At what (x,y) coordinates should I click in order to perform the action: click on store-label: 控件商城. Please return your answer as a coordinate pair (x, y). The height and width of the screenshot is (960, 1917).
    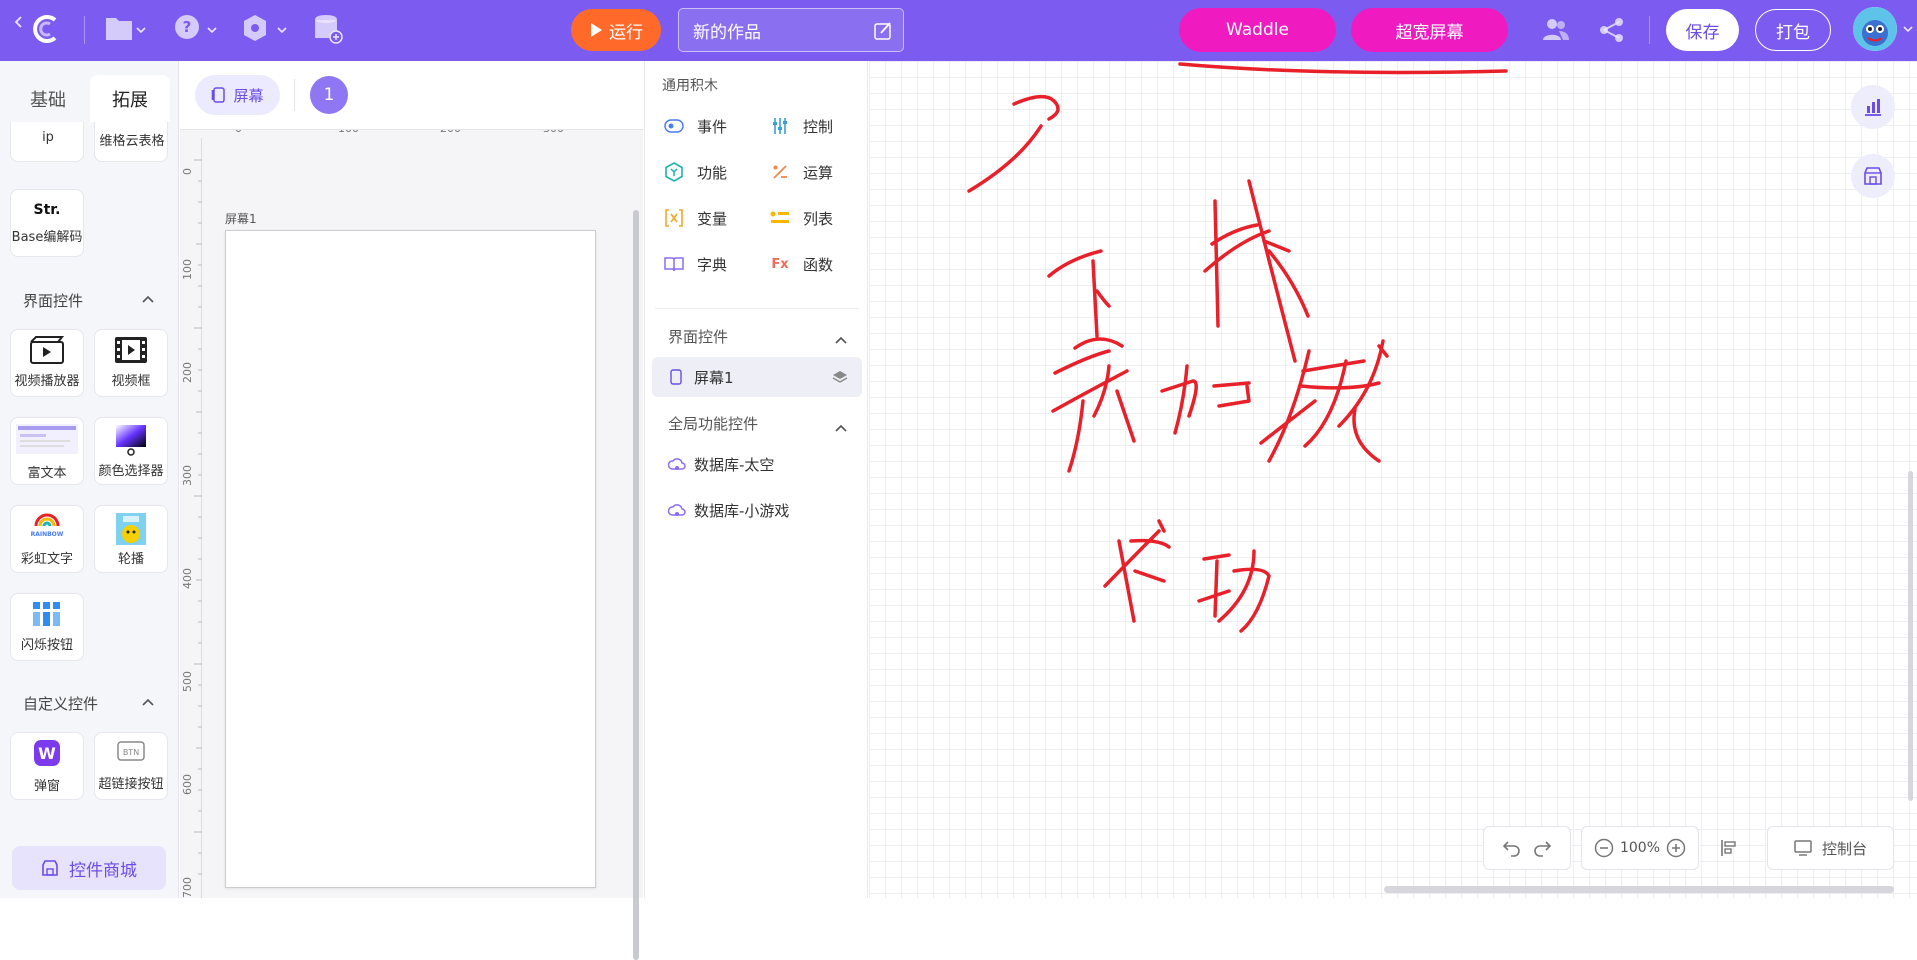
    Looking at the image, I should click on (103, 870).